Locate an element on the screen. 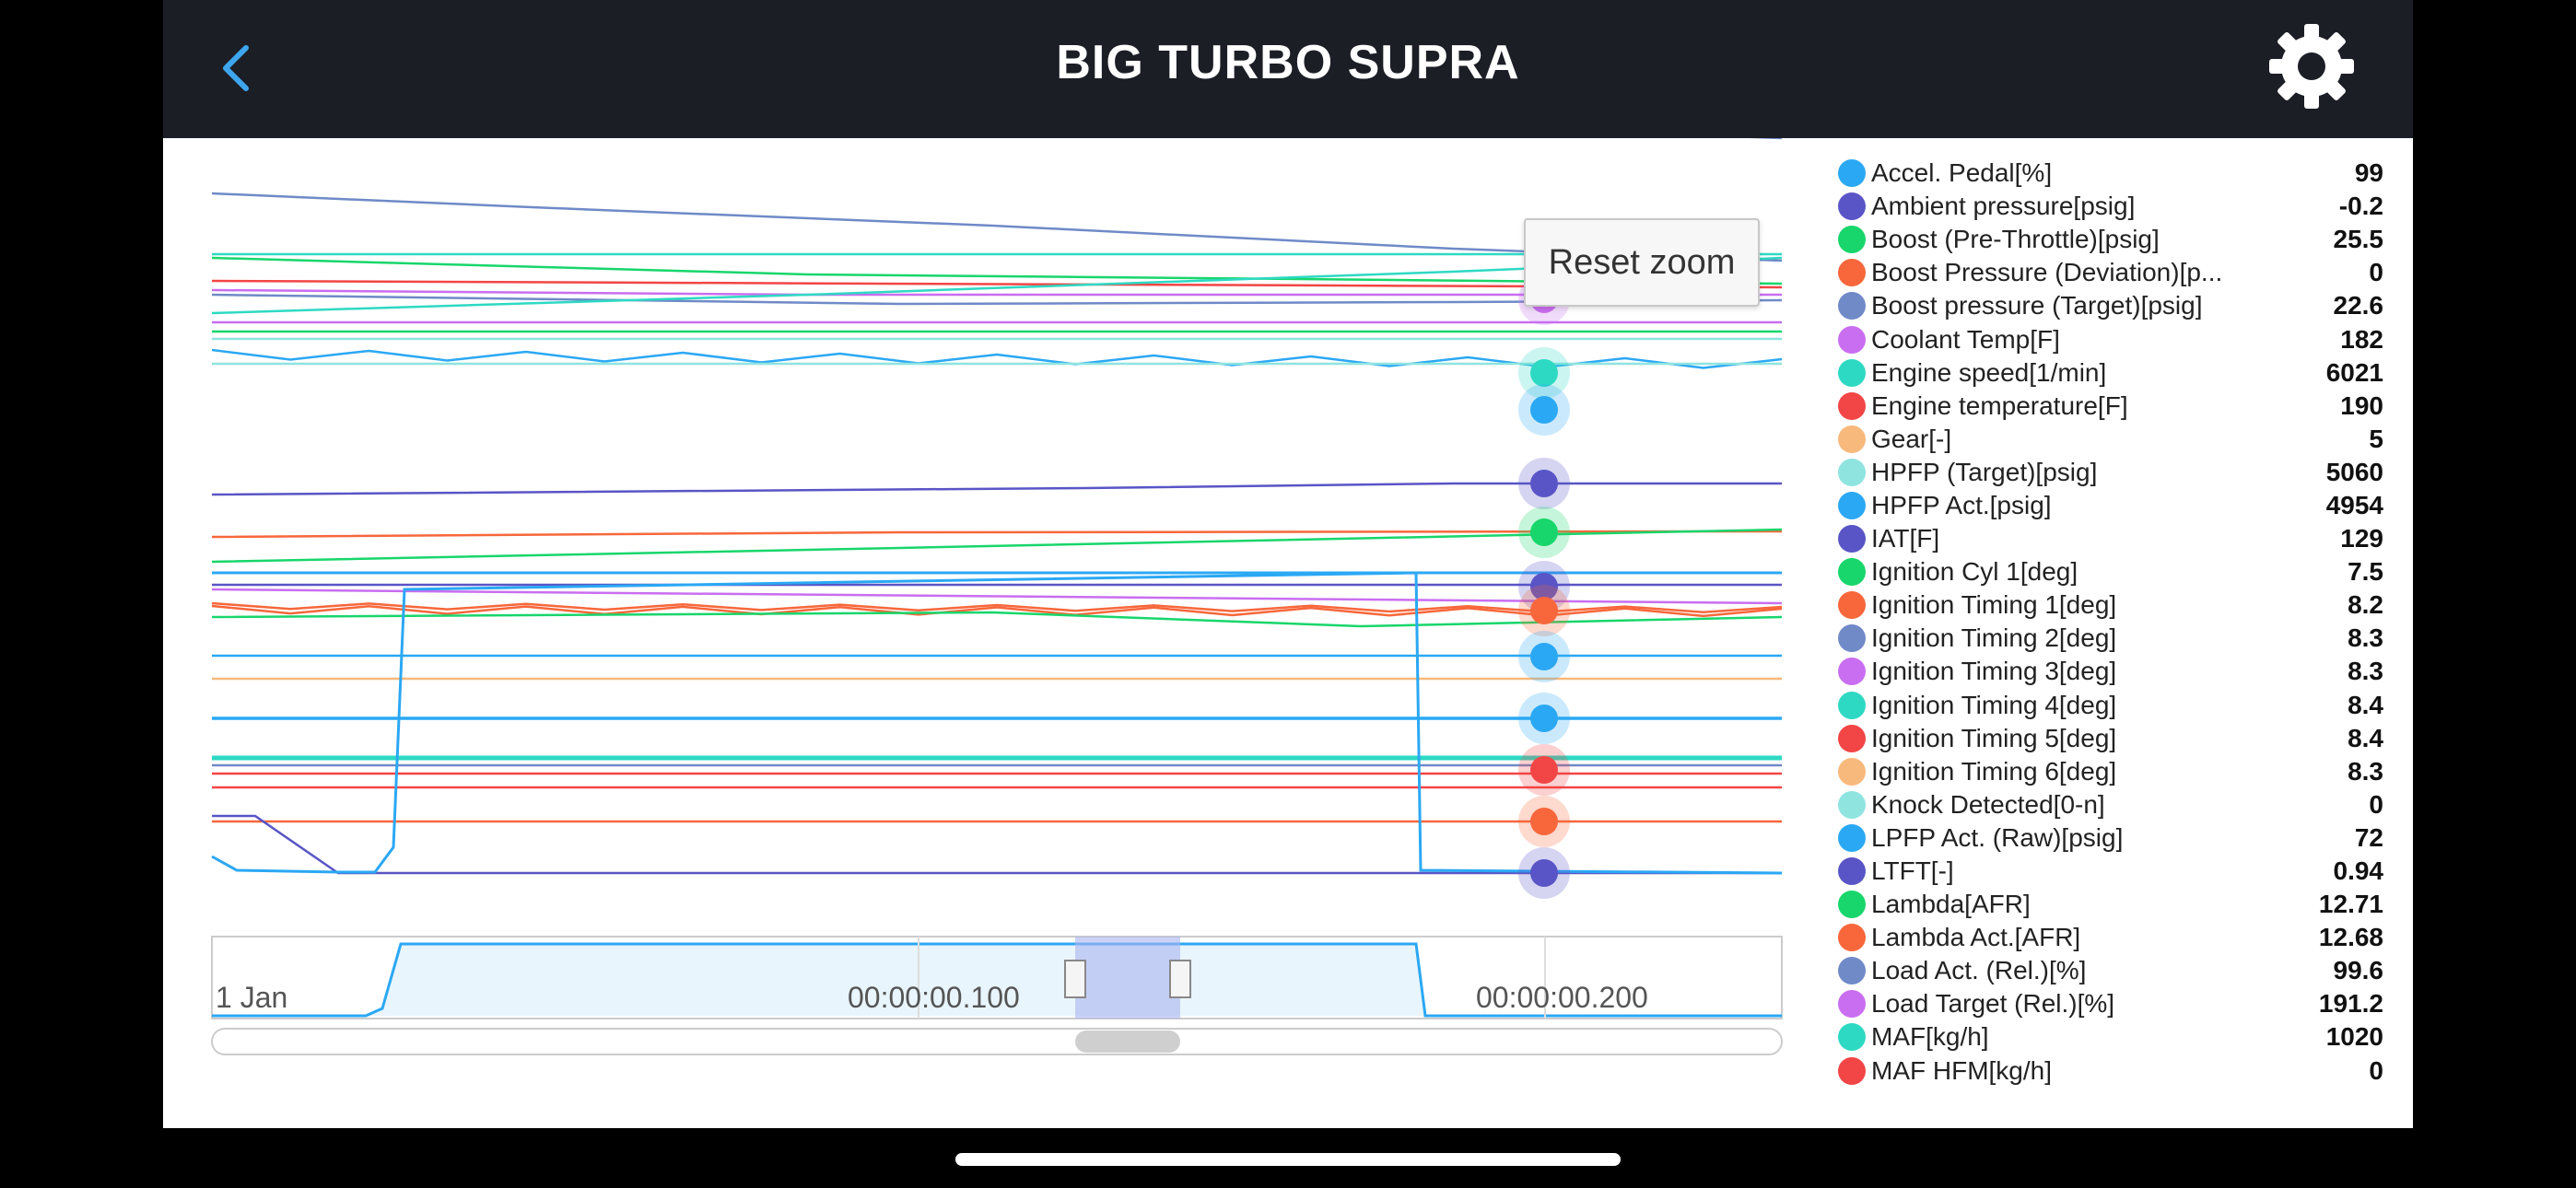 The image size is (2576, 1188). legend-item: Lambda Act.[AFR] 12.68 is located at coordinates (2114, 937).